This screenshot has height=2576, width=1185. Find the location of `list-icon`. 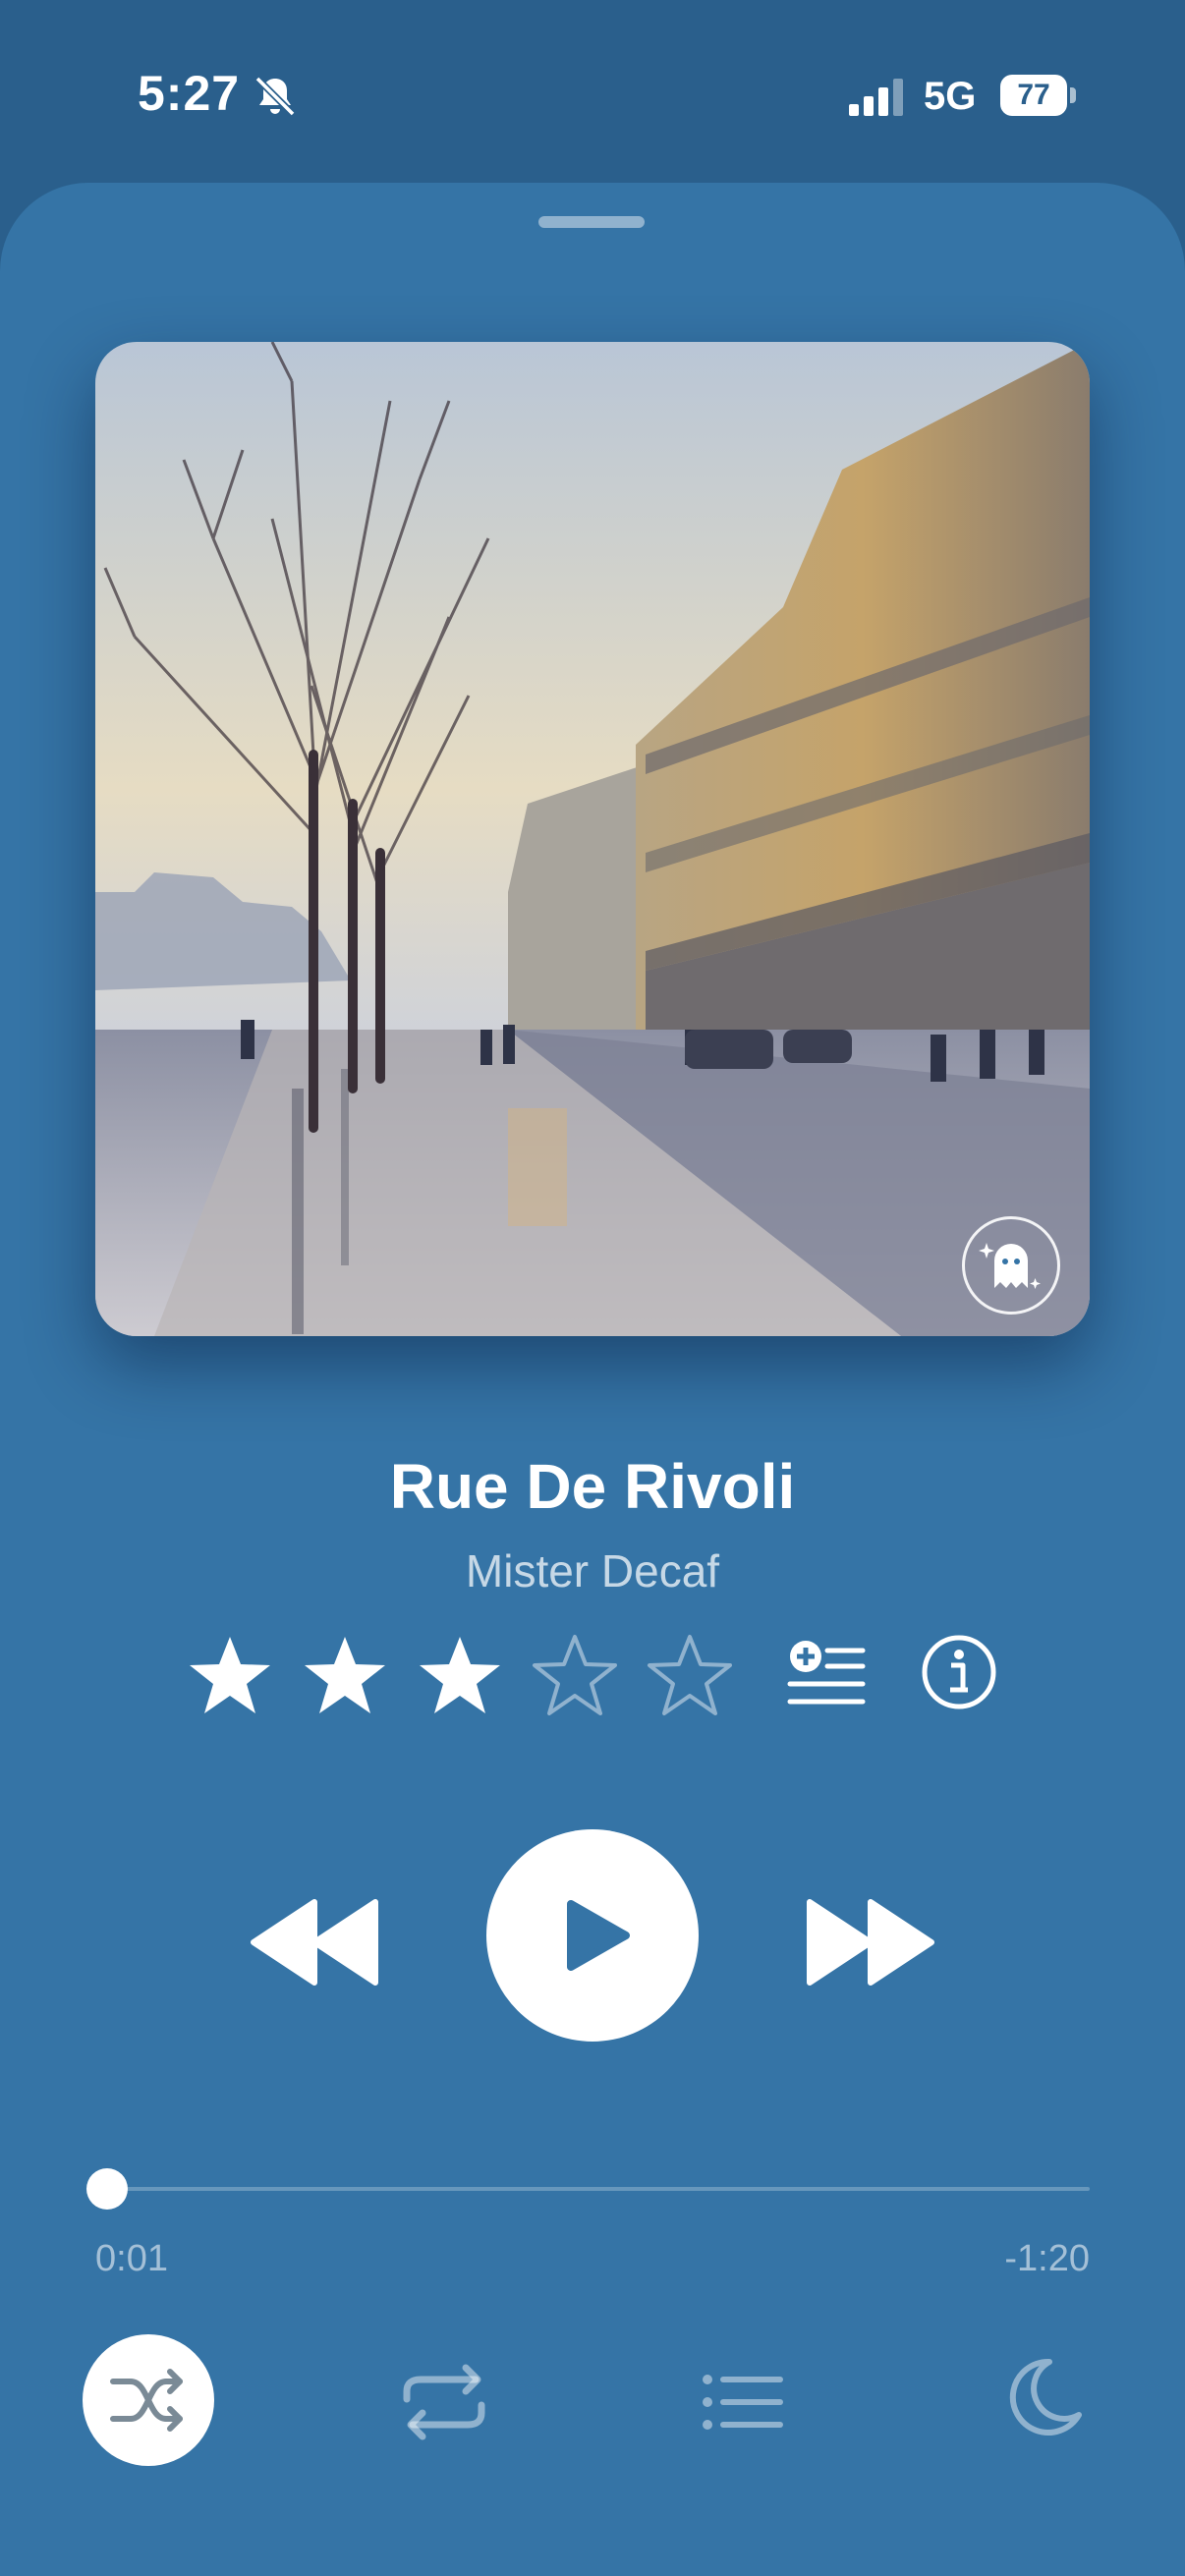

list-icon is located at coordinates (743, 2402).